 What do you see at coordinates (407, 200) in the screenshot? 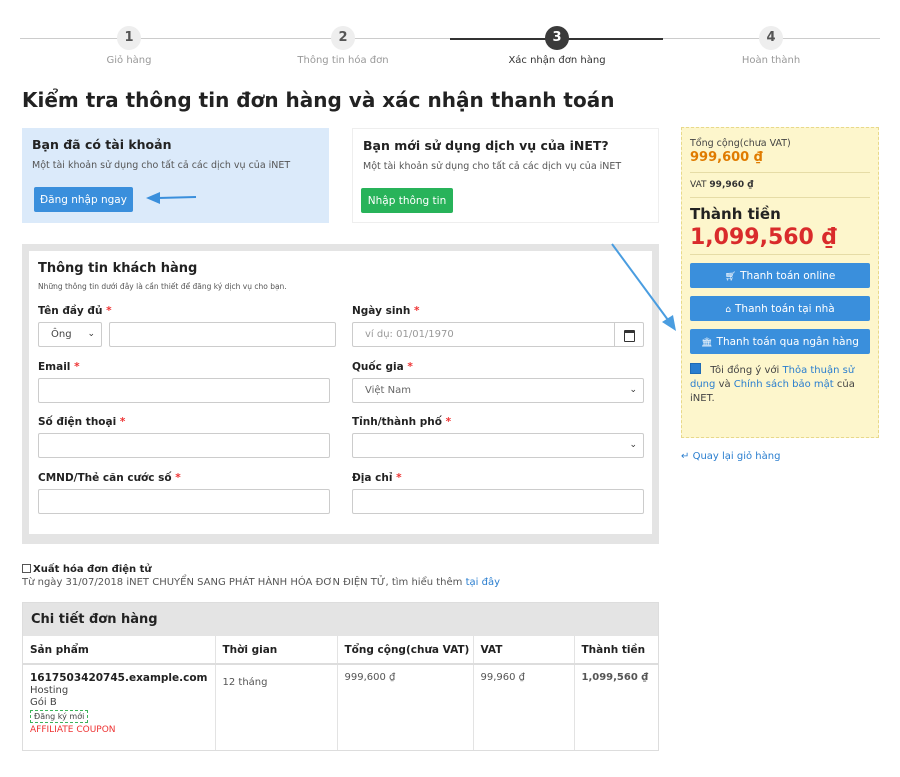
I see `enter-info-button: Nhập thông tin` at bounding box center [407, 200].